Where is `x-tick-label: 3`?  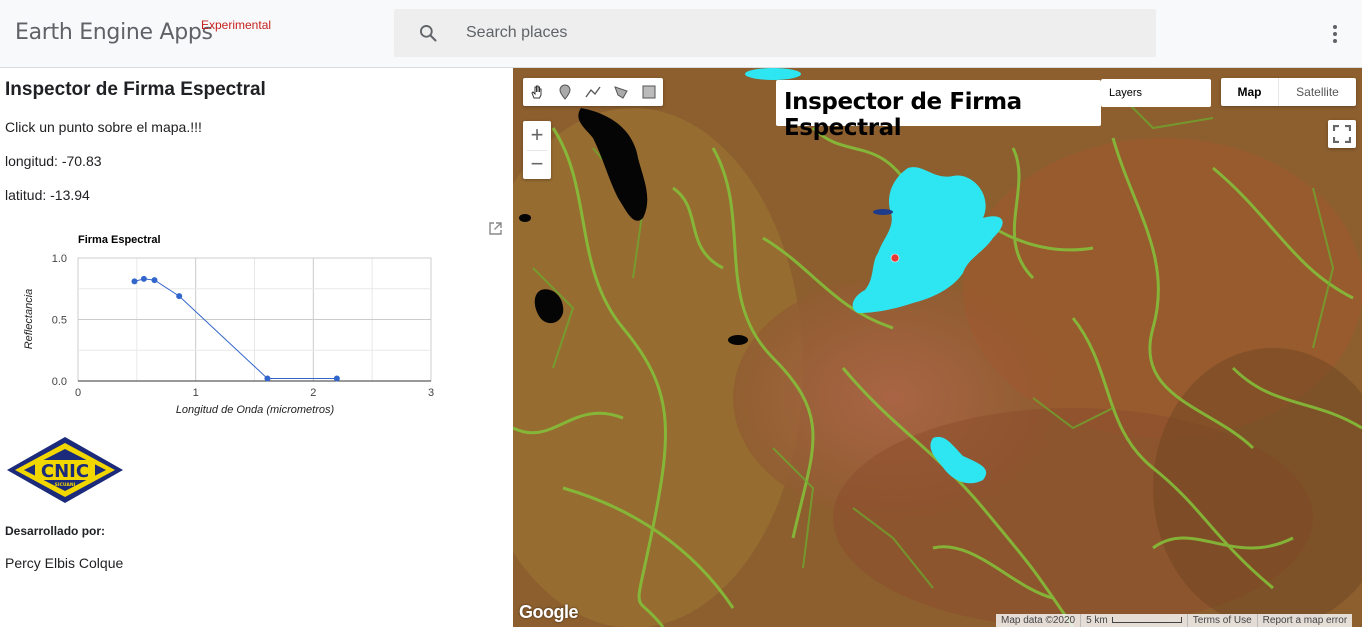 x-tick-label: 3 is located at coordinates (431, 393).